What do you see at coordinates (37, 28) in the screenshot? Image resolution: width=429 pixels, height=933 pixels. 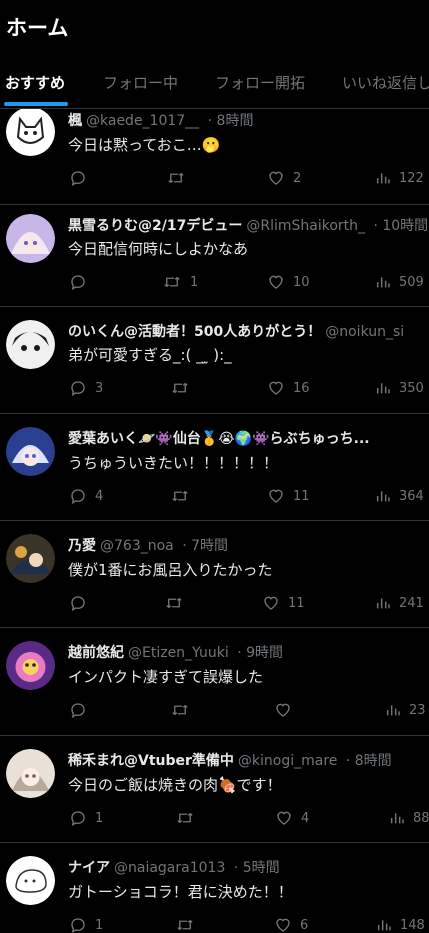 I see `page-title: ホーム` at bounding box center [37, 28].